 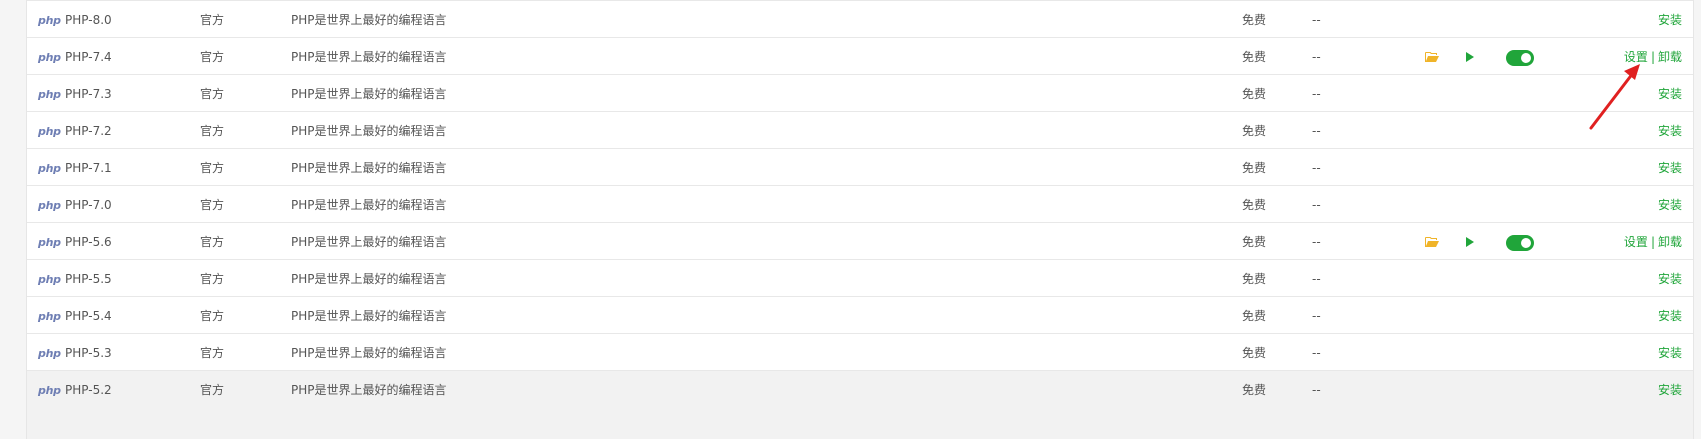 I want to click on software-name: PHP-7.1, so click(x=88, y=168).